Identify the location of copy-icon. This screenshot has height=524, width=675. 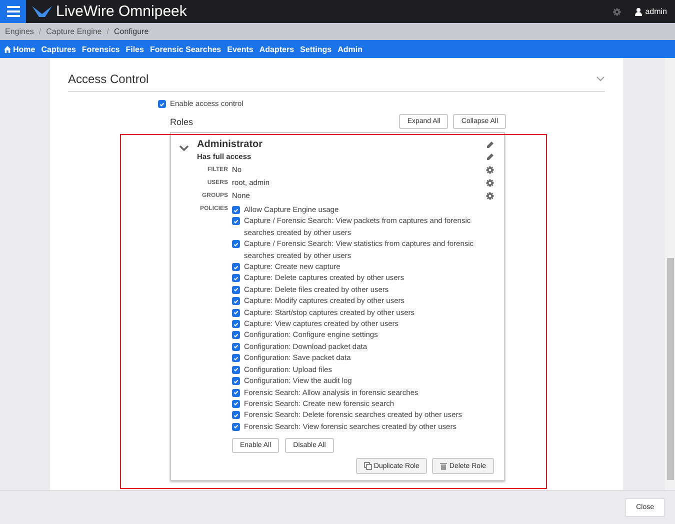
(368, 466).